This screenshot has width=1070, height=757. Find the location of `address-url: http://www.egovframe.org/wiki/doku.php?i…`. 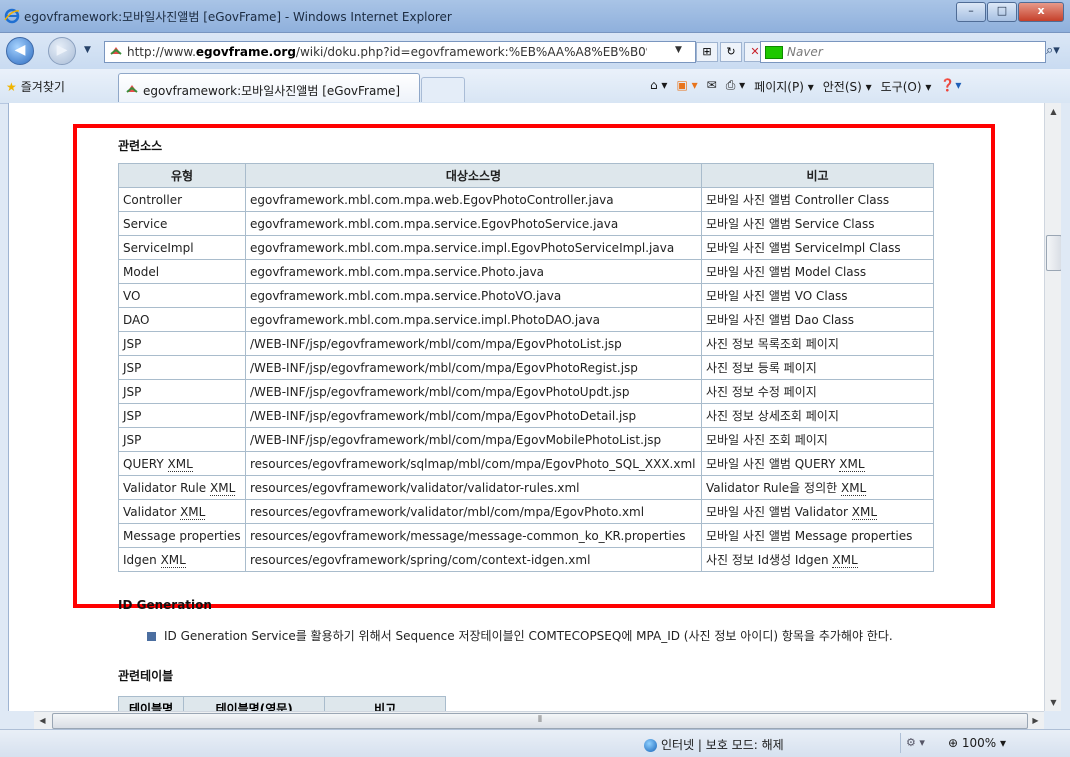

address-url: http://www.egovframe.org/wiki/doku.php?i… is located at coordinates (387, 52).